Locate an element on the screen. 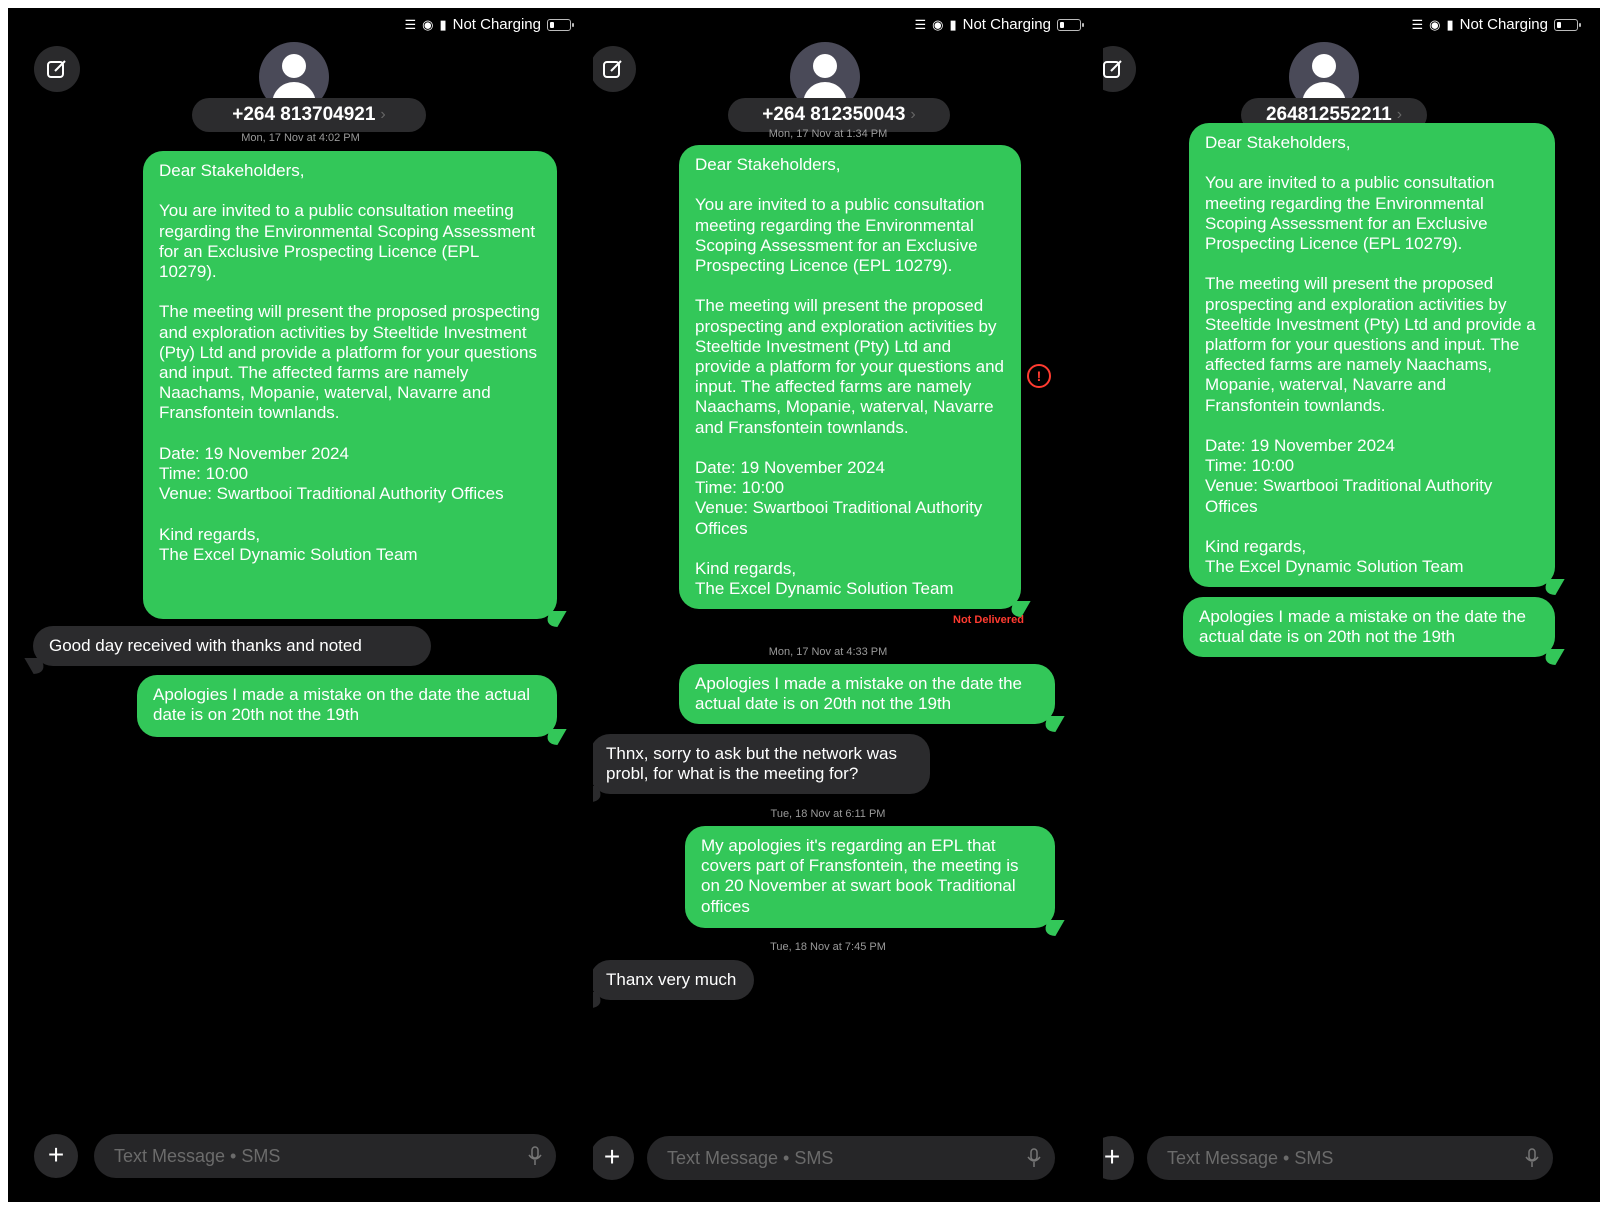  message-timestamp-3: Tue, 18 Nov at 6:11 PM is located at coordinates (828, 814).